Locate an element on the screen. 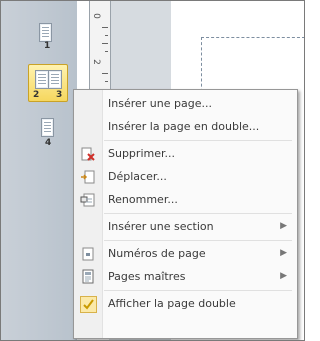  menu-item-page-numbers: Numéros de page ▶ is located at coordinates (185, 254).